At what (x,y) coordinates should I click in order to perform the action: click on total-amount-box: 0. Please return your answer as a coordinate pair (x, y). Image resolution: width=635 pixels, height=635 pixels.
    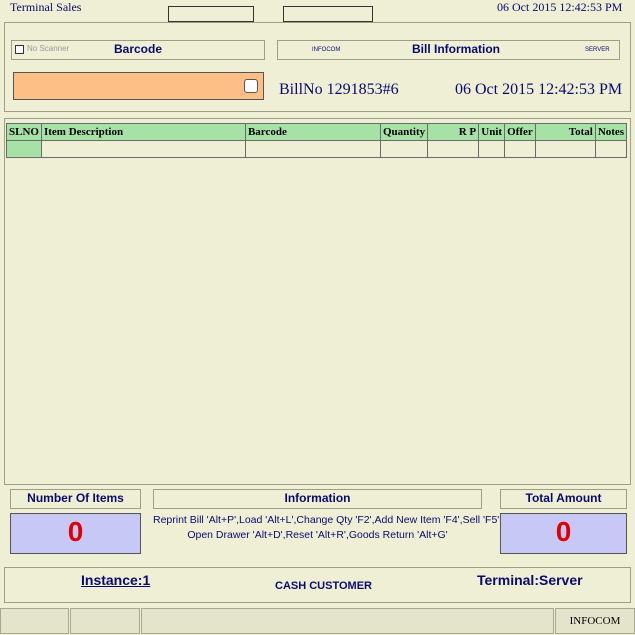
    Looking at the image, I should click on (563, 533).